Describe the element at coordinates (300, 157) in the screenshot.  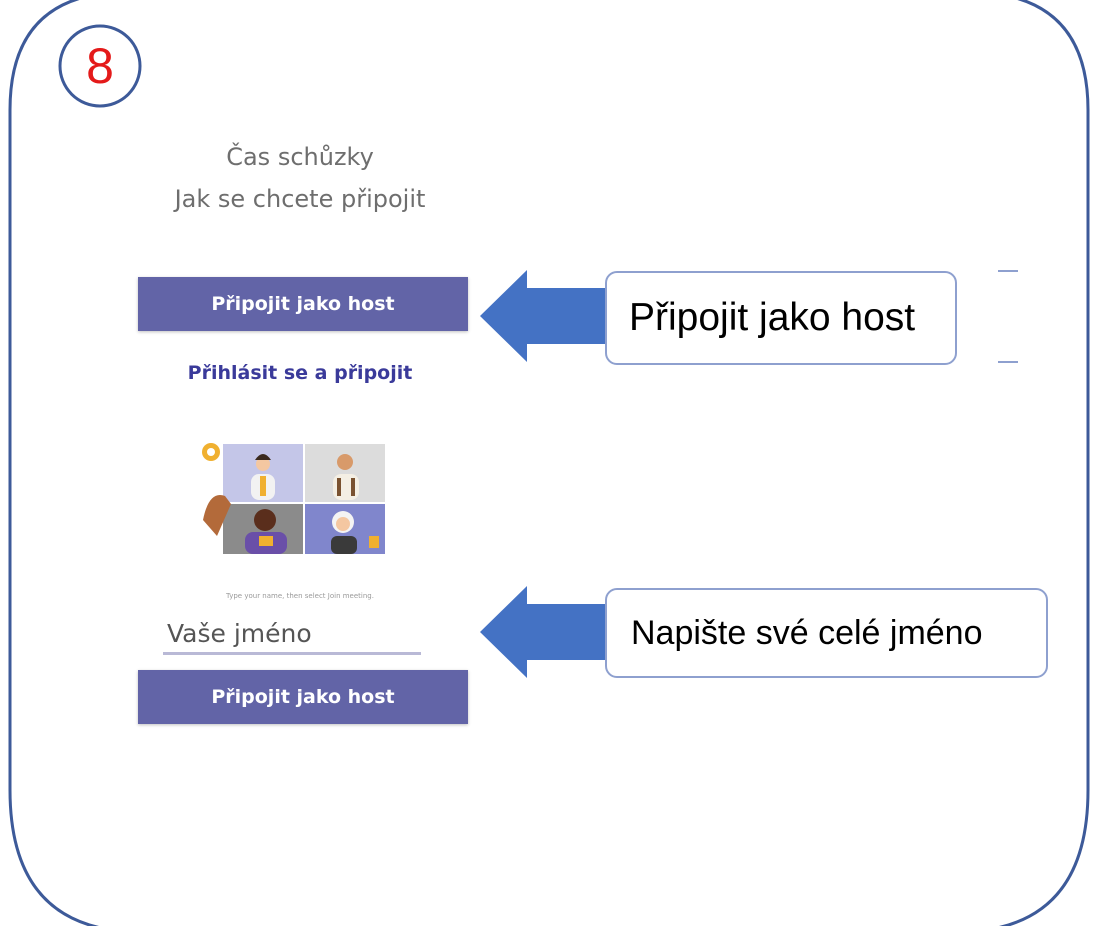
I see `meeting-time-heading: Čas schůzky` at that location.